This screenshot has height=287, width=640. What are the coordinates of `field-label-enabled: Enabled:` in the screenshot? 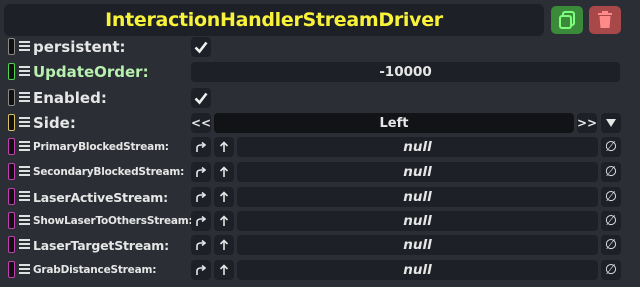 It's located at (70, 98).